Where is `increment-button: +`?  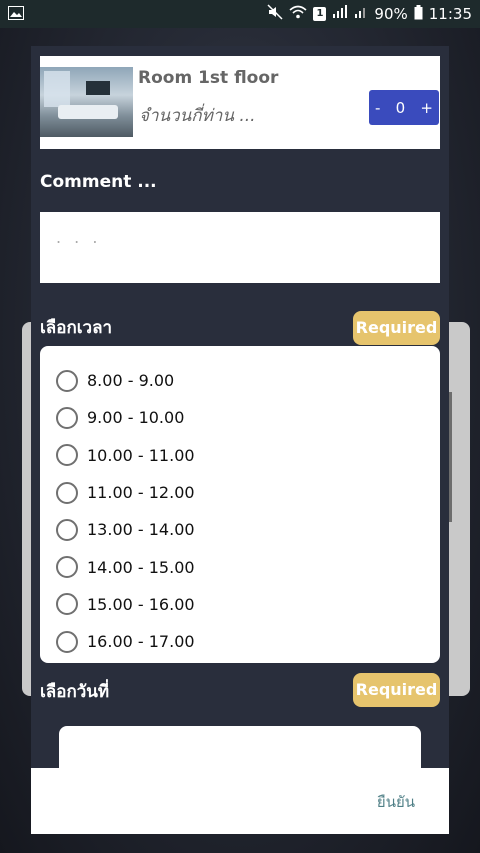
increment-button: + is located at coordinates (426, 108).